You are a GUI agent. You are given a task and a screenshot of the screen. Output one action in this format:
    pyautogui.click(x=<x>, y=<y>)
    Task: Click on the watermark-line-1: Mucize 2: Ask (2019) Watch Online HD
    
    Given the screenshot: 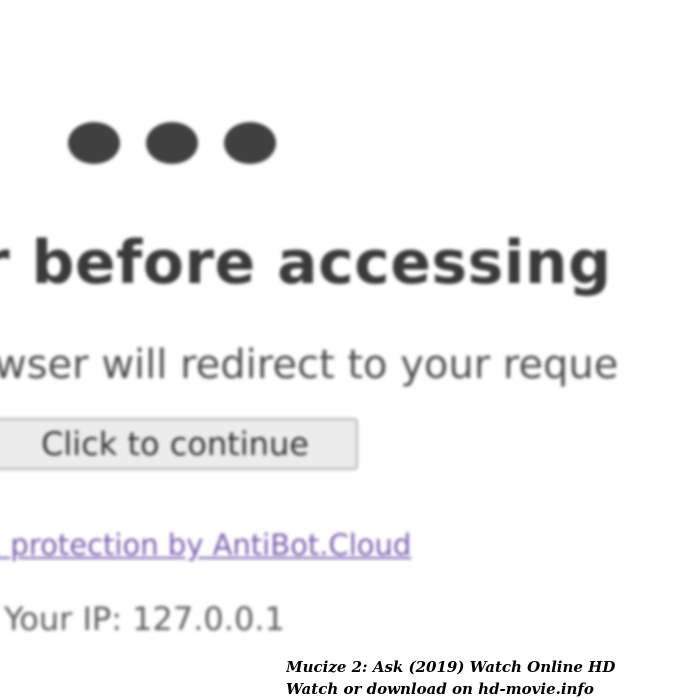 What is the action you would take?
    pyautogui.click(x=451, y=667)
    